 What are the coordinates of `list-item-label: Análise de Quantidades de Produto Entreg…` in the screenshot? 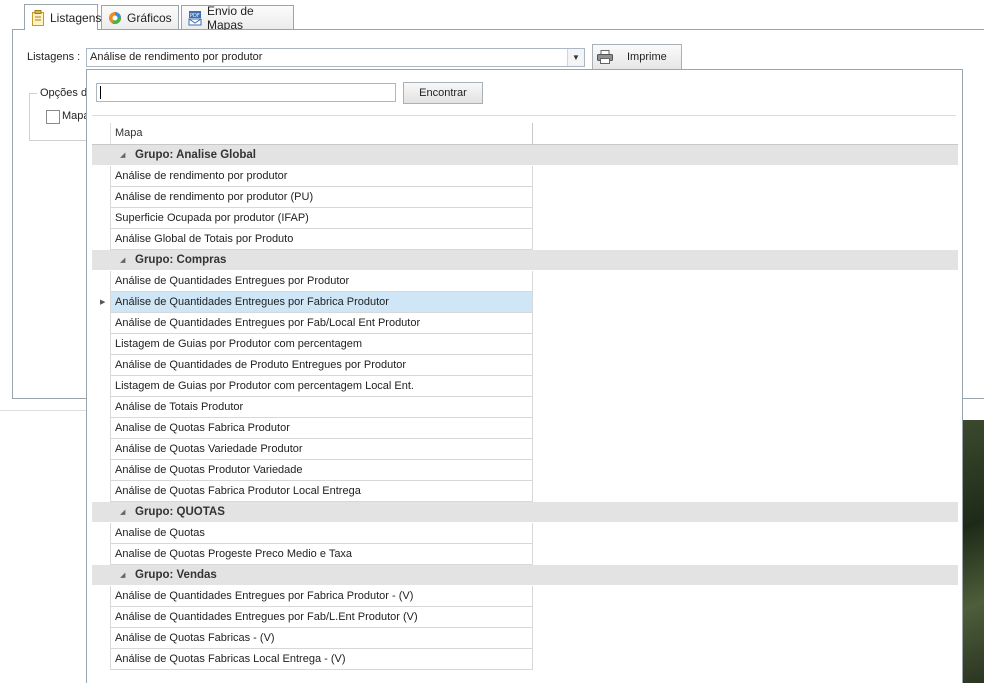 It's located at (321, 365).